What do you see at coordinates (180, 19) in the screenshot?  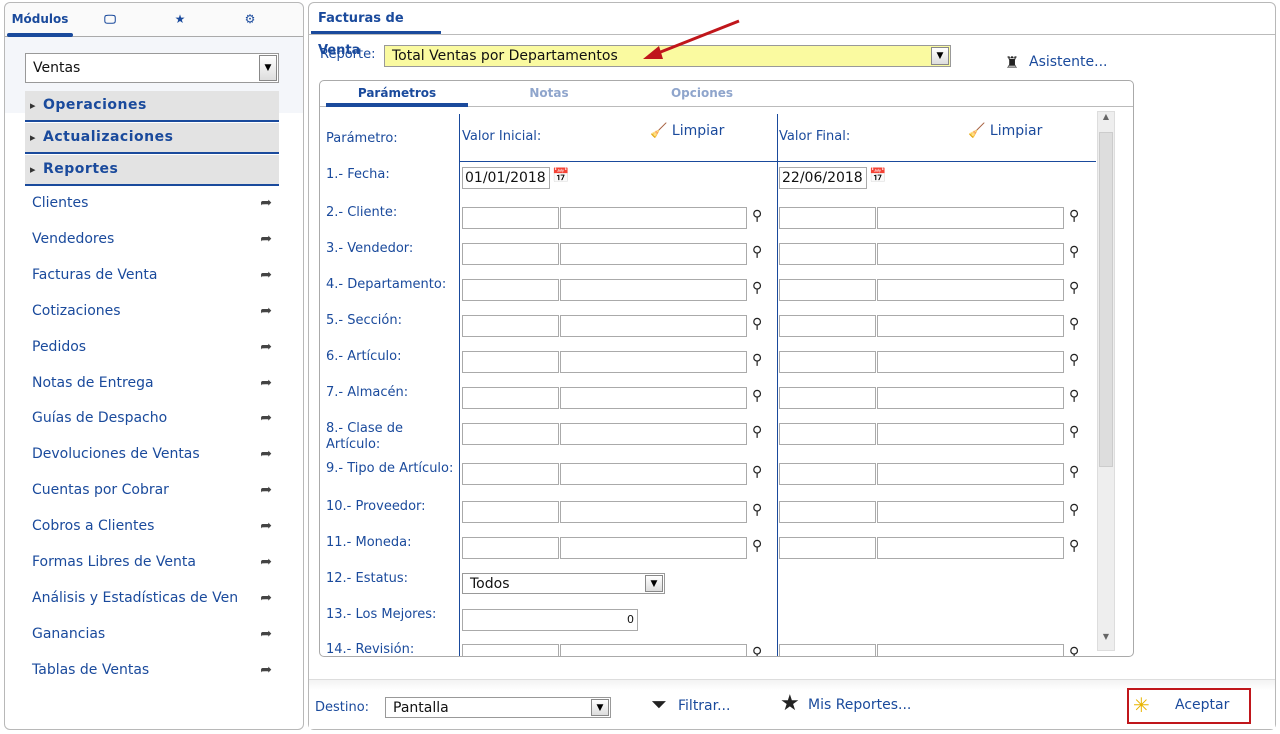 I see `star-icon: ★` at bounding box center [180, 19].